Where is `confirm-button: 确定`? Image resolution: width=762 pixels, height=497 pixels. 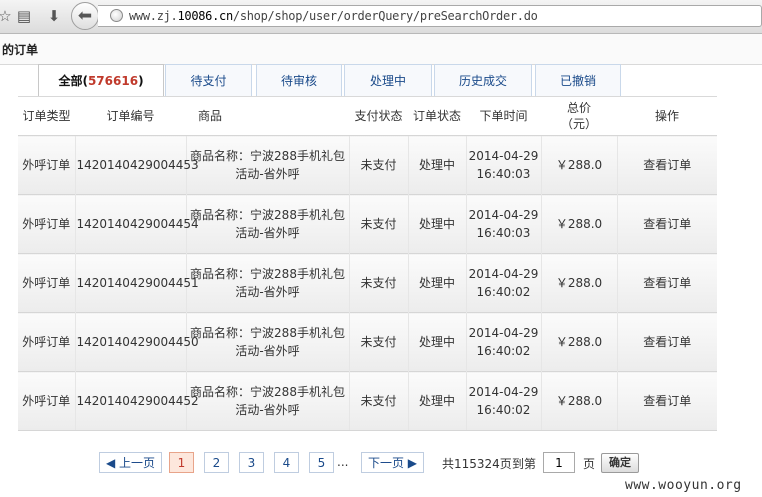 confirm-button: 确定 is located at coordinates (620, 463).